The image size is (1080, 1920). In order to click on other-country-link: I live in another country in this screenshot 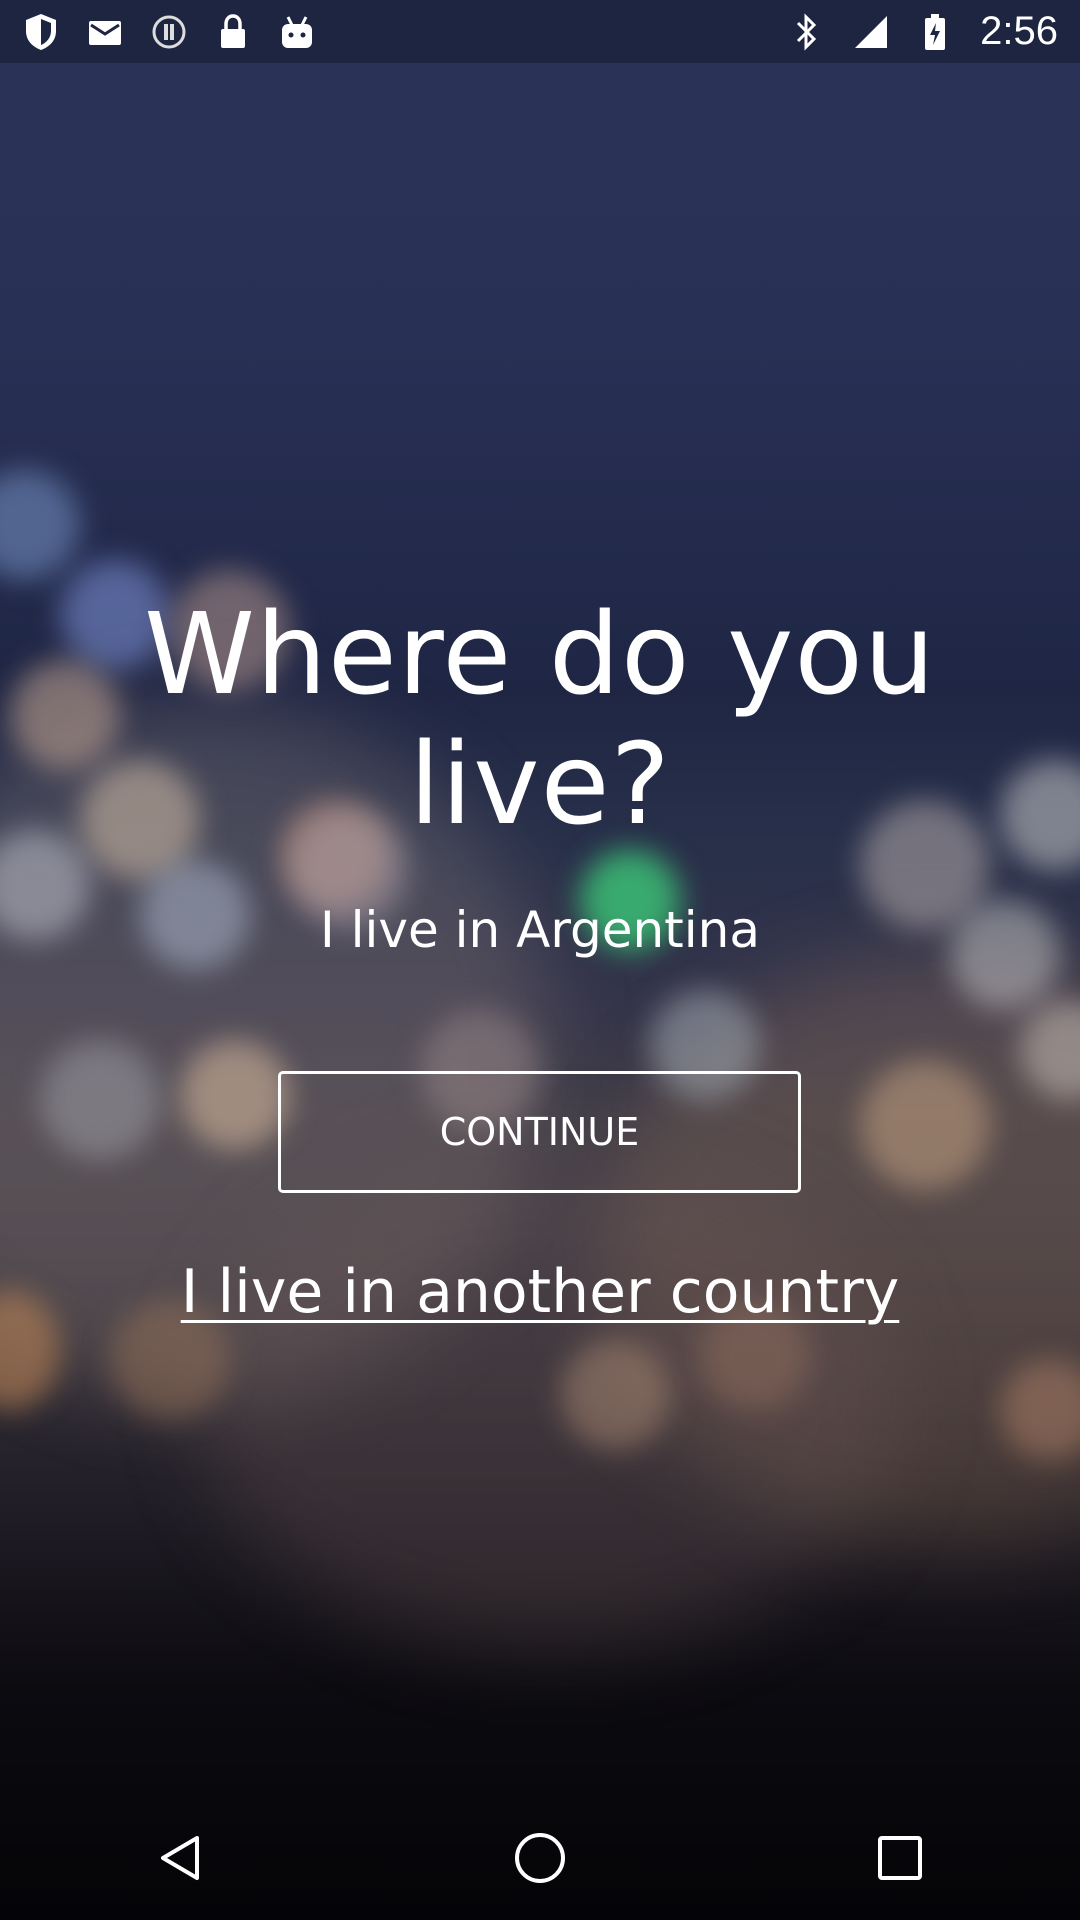, I will do `click(540, 1292)`.